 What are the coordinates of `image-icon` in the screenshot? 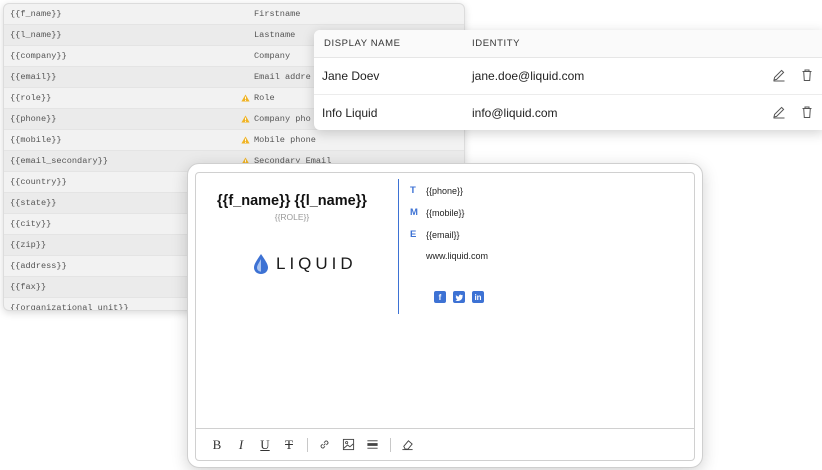 It's located at (348, 445).